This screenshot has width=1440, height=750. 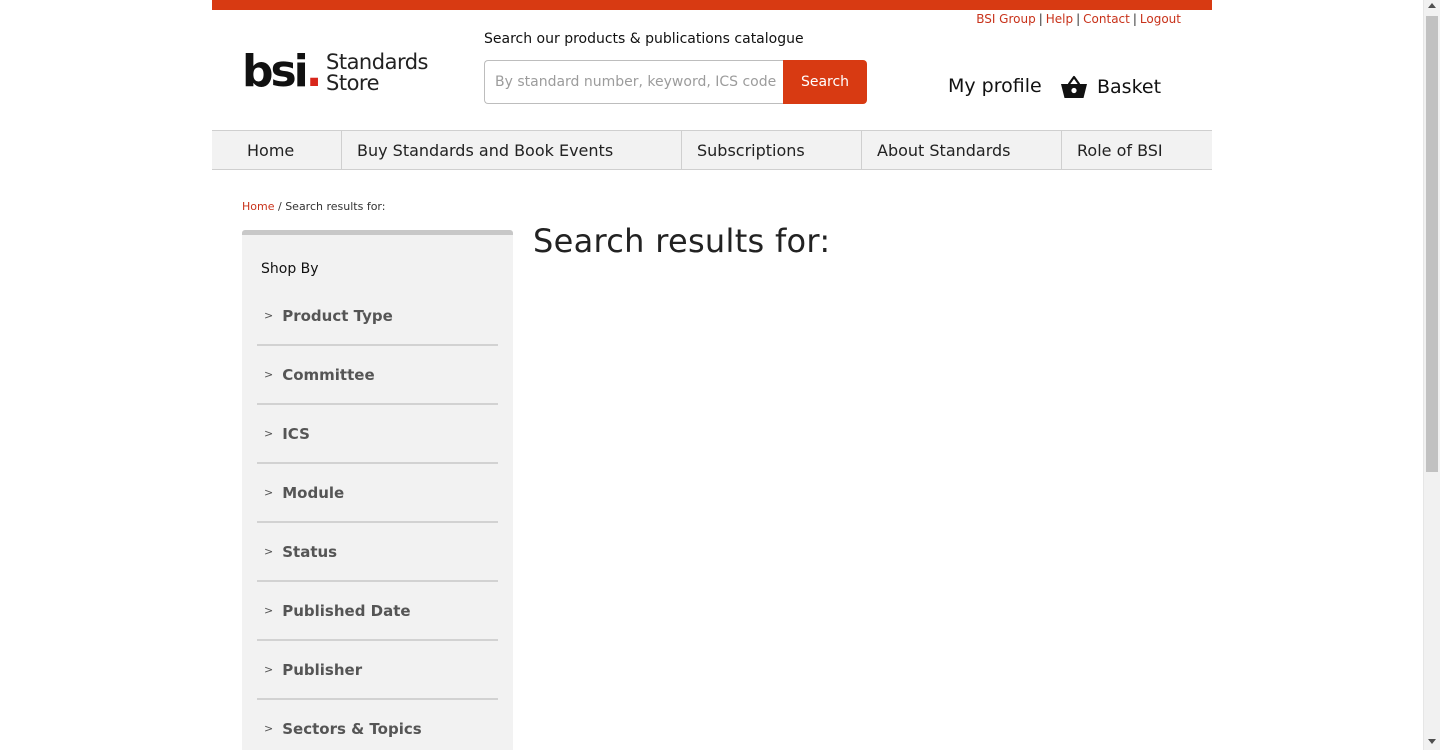 I want to click on breadcrumb-home-link: Home, so click(x=258, y=206).